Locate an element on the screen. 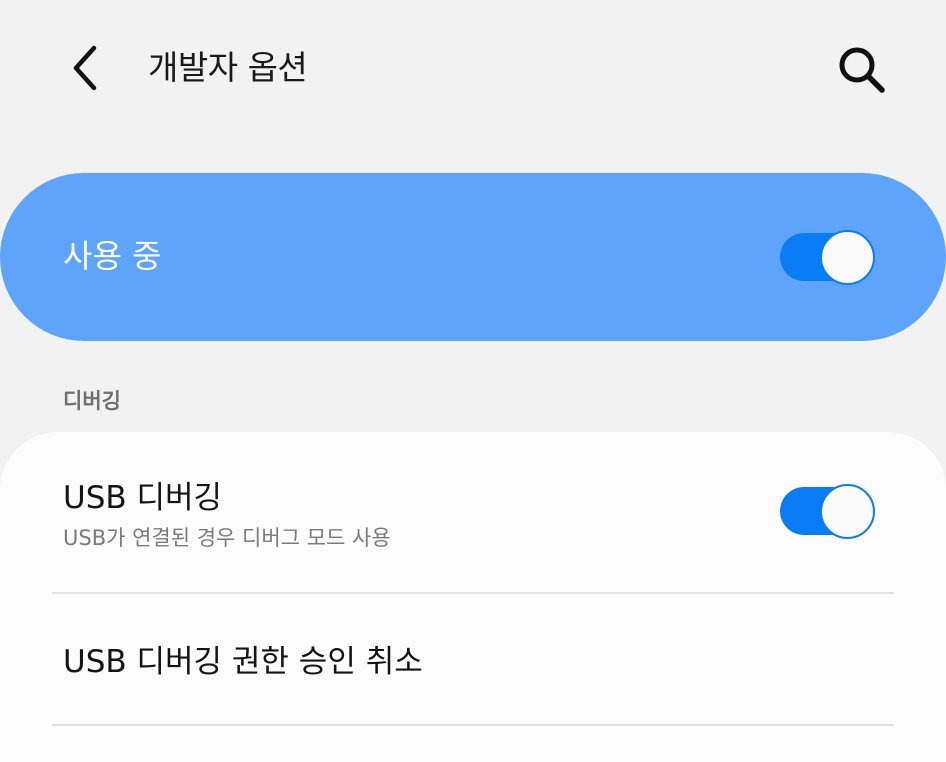 The width and height of the screenshot is (946, 762). usb-debugging-toggle is located at coordinates (828, 511).